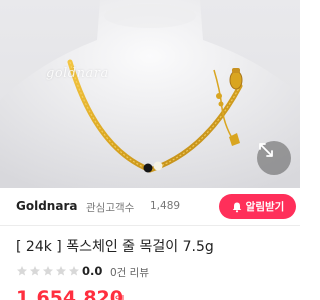  Describe the element at coordinates (266, 150) in the screenshot. I see `expand-arrows-icon` at that location.